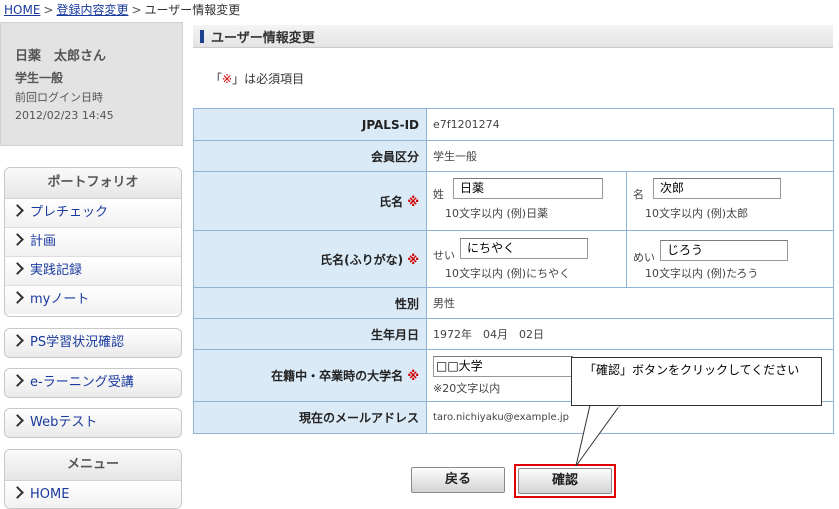 The image size is (839, 509). I want to click on table-row: 生年月日 1972年 04月 02日, so click(514, 334).